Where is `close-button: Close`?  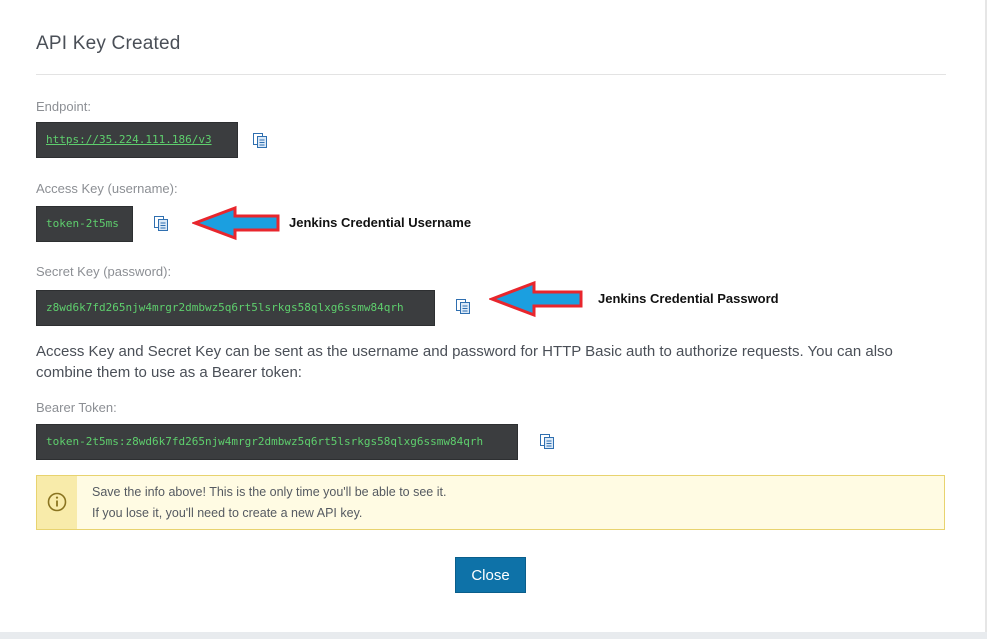
close-button: Close is located at coordinates (490, 575).